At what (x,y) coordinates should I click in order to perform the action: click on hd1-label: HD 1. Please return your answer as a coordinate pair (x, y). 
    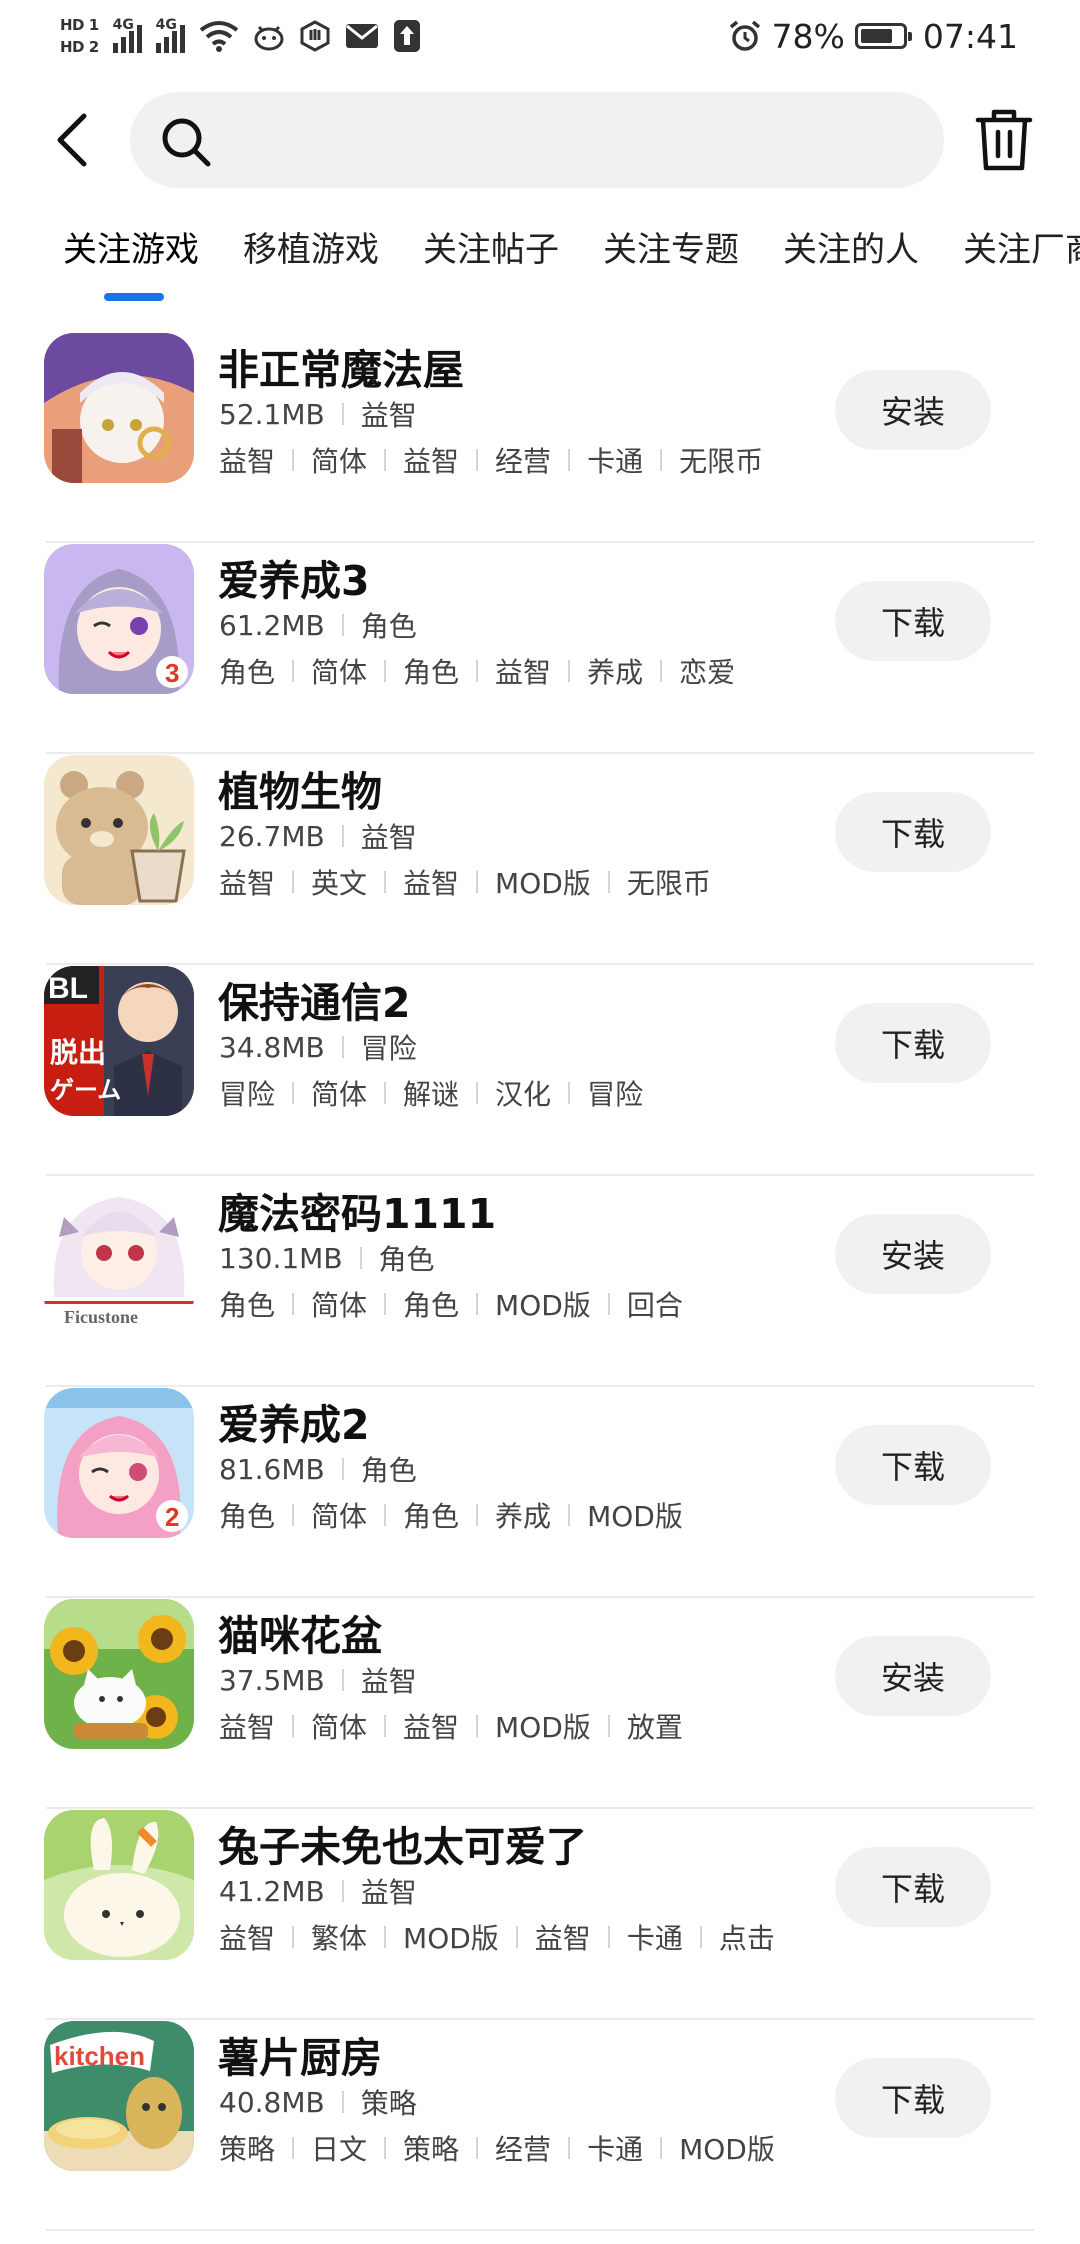
    Looking at the image, I should click on (79, 25).